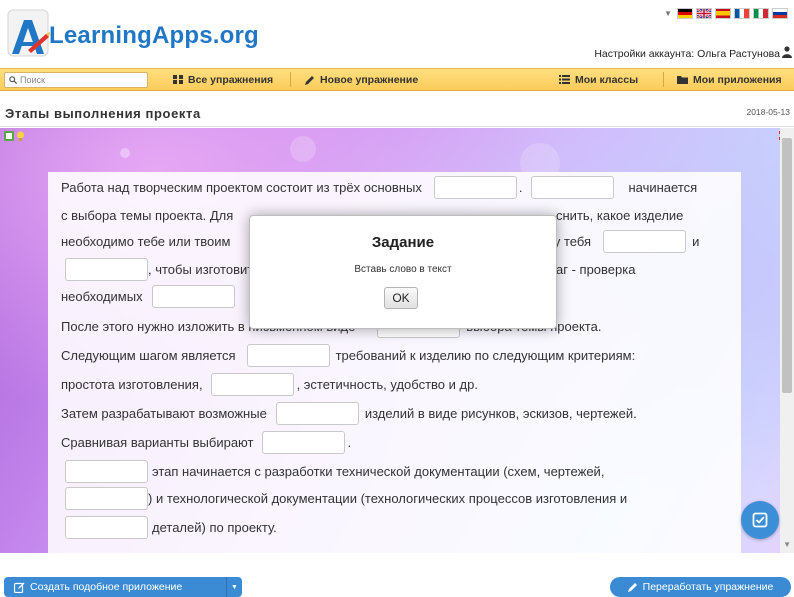  What do you see at coordinates (685, 13) in the screenshot?
I see `flag-de-icon` at bounding box center [685, 13].